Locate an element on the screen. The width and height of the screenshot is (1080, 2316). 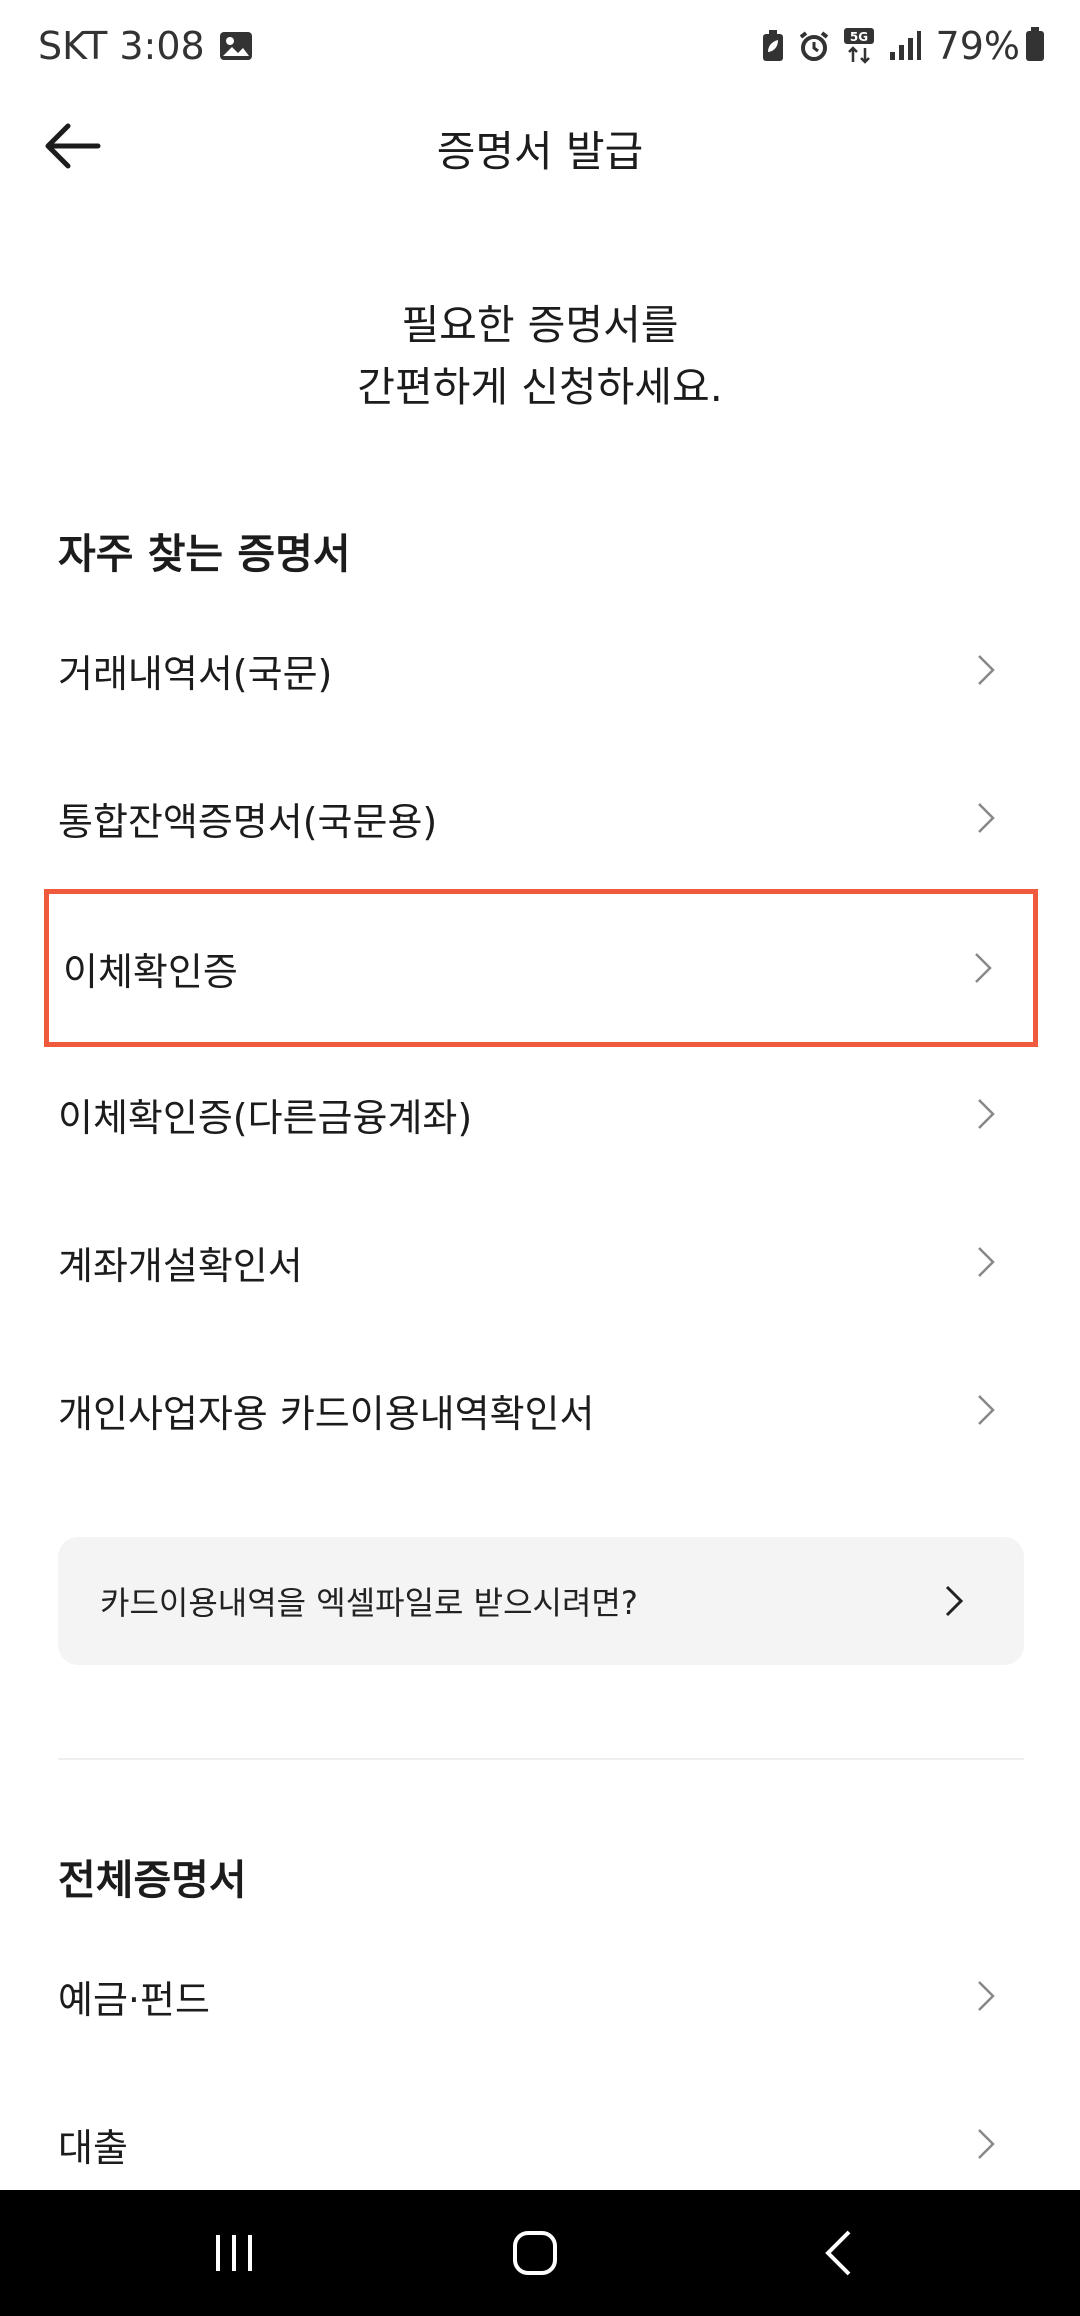
list-item-label: 거래내역서(국문) is located at coordinates (195, 673).